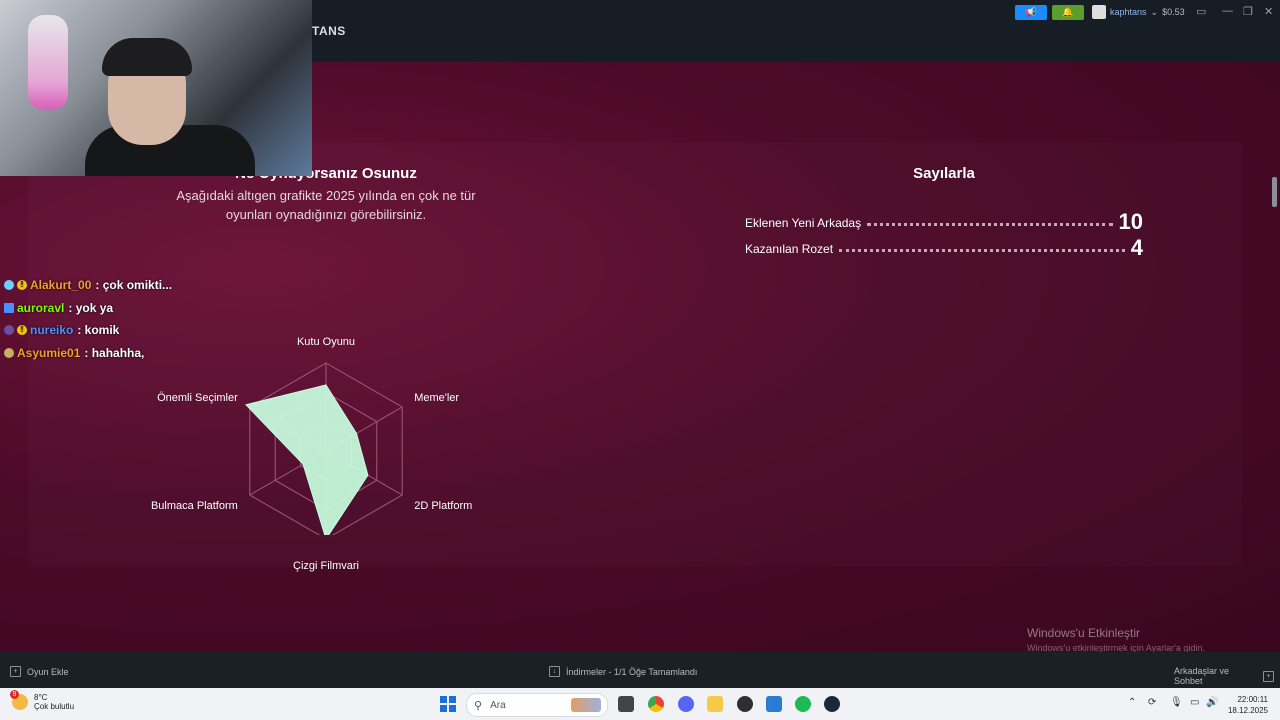 Image resolution: width=1280 pixels, height=720 pixels. Describe the element at coordinates (1132, 702) in the screenshot. I see `chevron-up-icon: ⌃` at that location.